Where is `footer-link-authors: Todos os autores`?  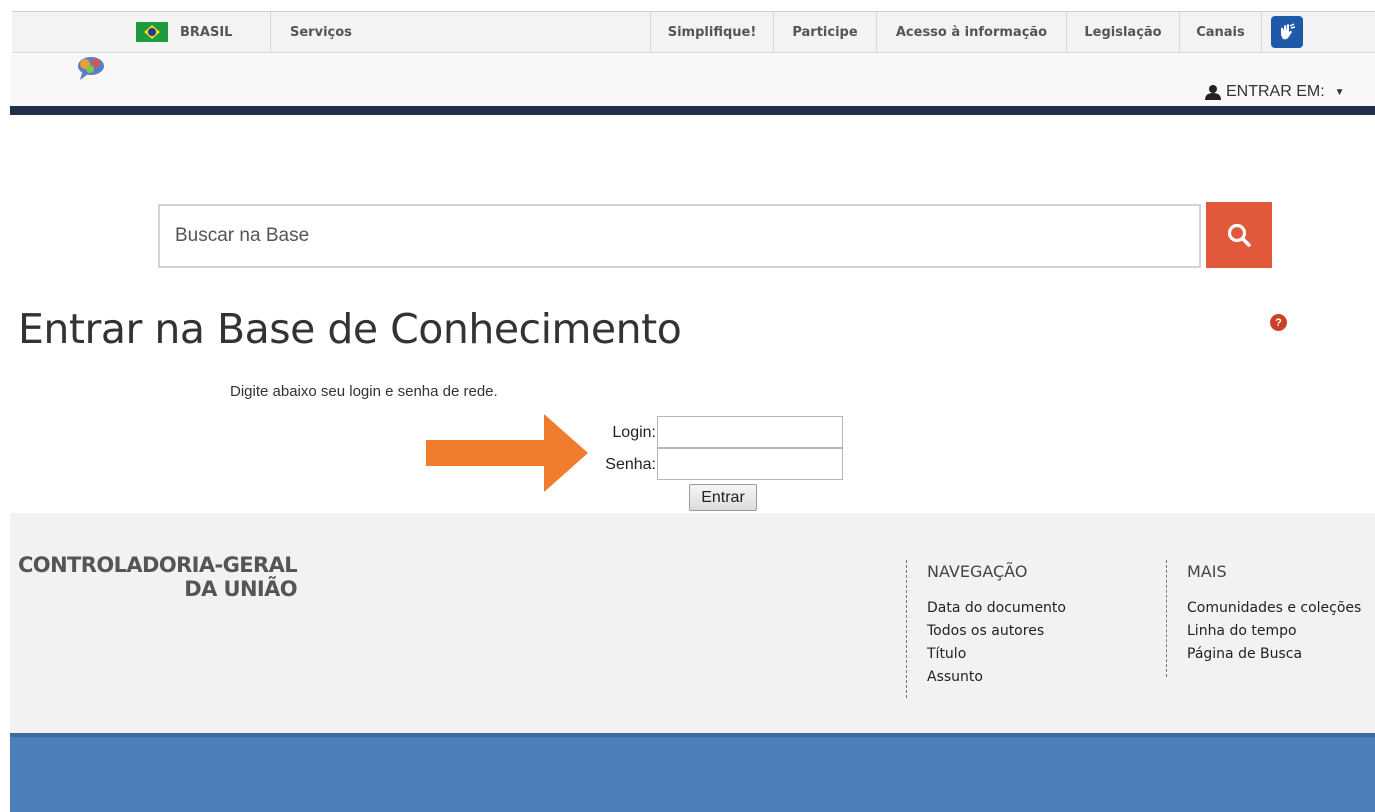 footer-link-authors: Todos os autores is located at coordinates (996, 631).